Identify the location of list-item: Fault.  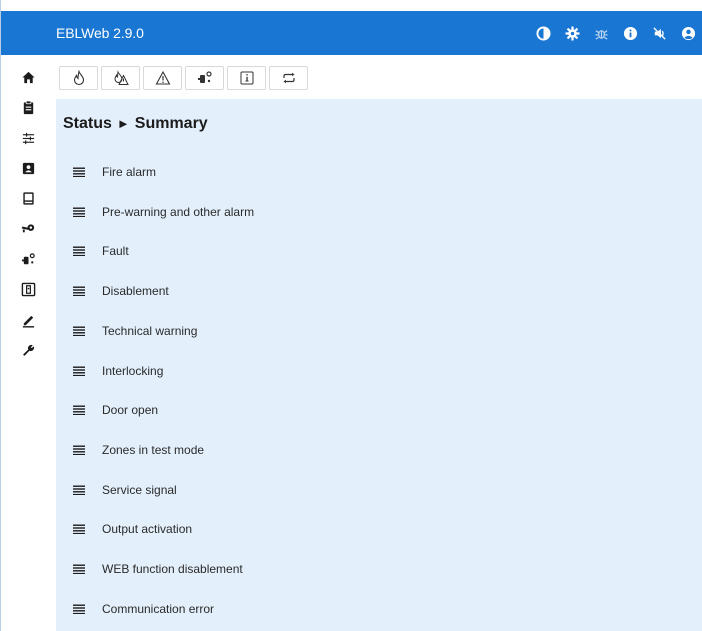
(379, 251).